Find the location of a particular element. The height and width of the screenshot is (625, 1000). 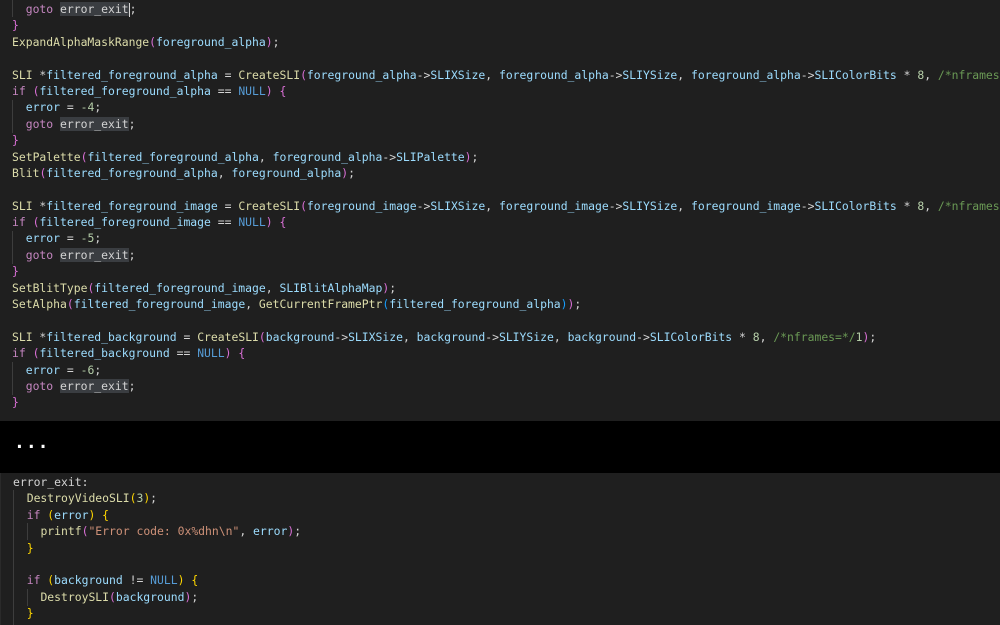

code-line: if (foreground_image != NULL) { is located at coordinates (500, 623).